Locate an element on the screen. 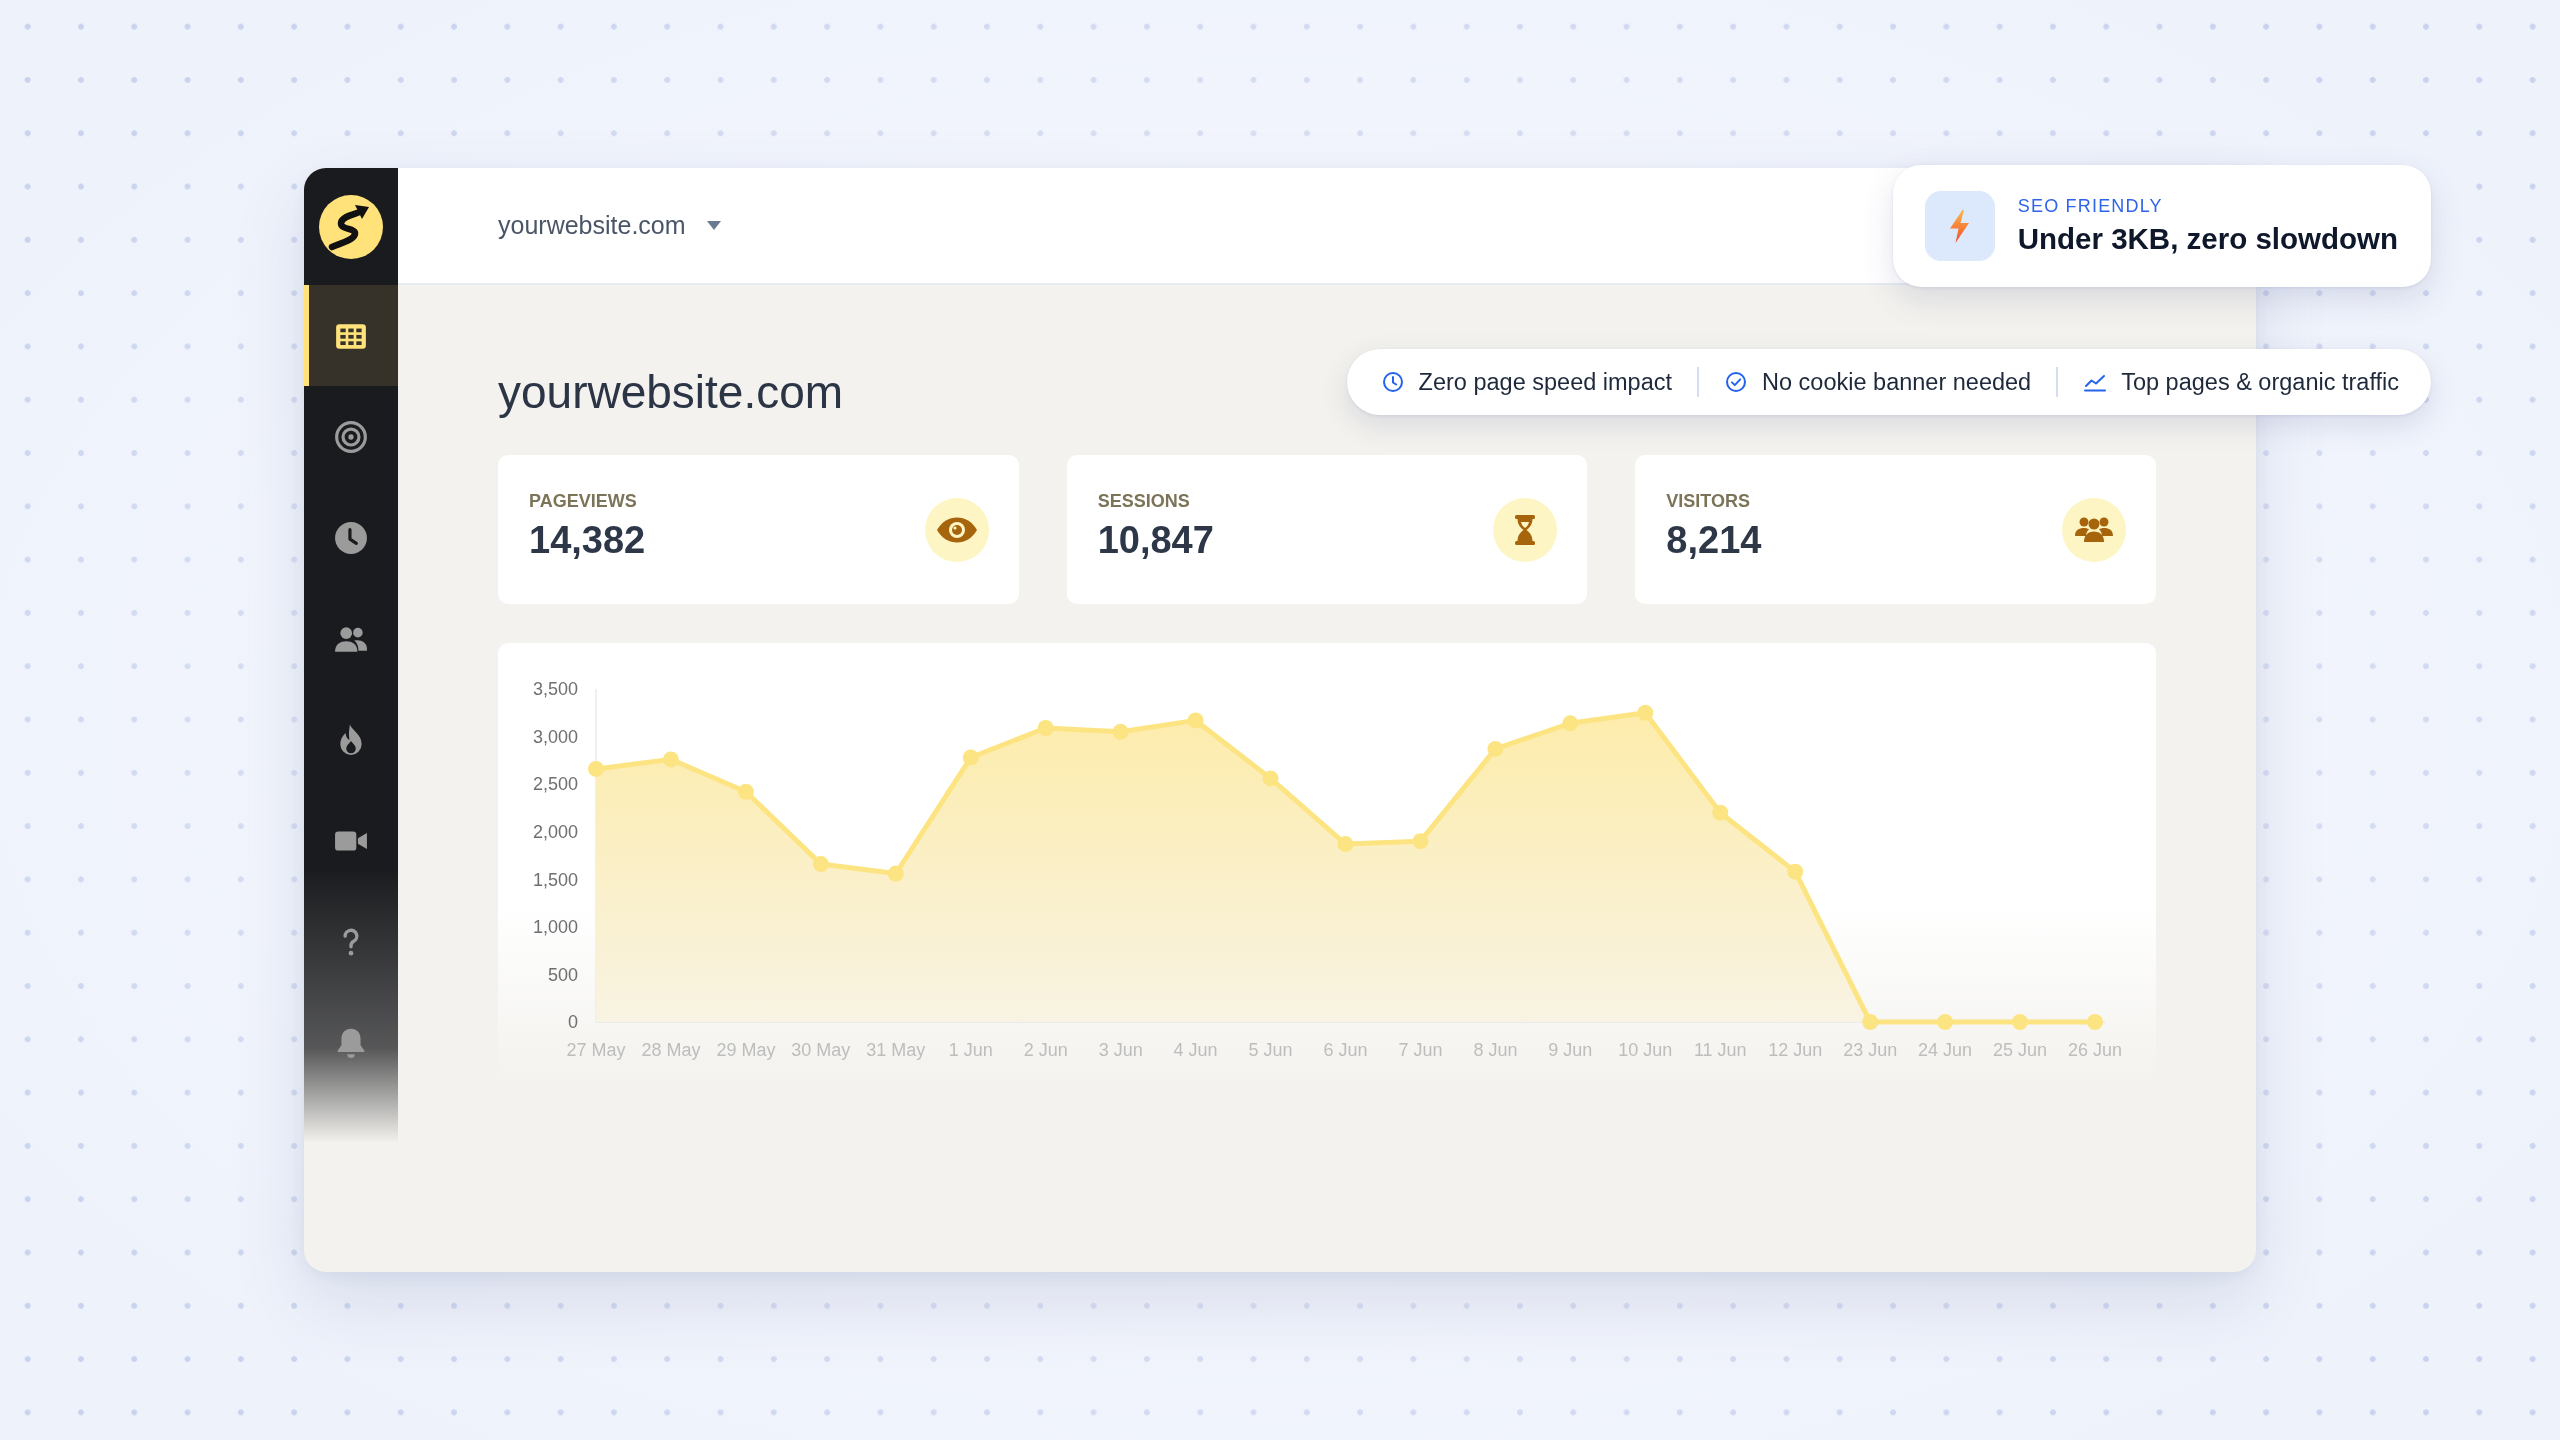 The image size is (2560, 1440). x-axis-label: 9 Jun is located at coordinates (1570, 1050).